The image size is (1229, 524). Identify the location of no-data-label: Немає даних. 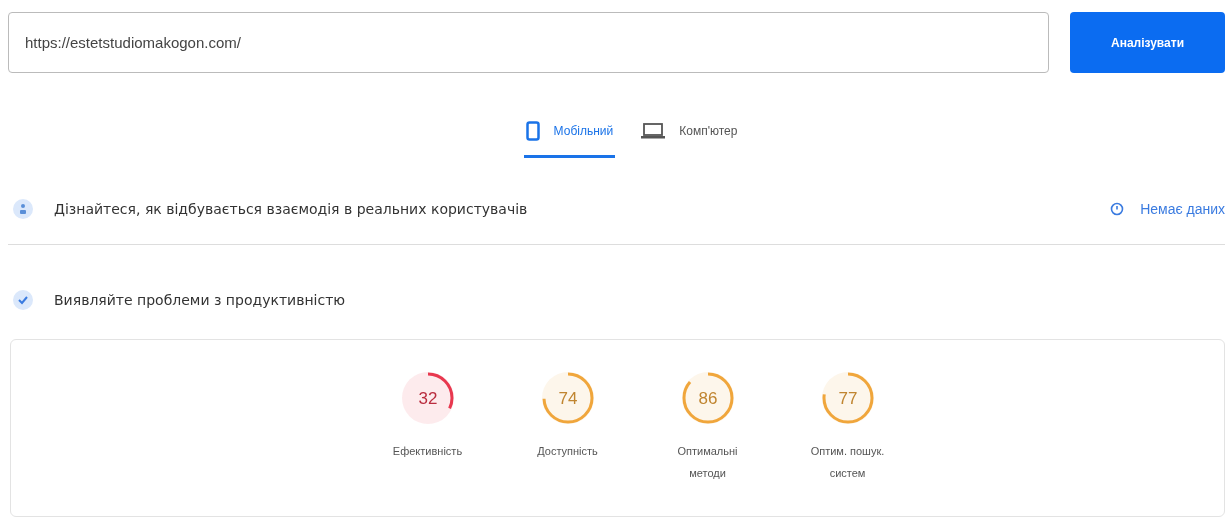
(1182, 209).